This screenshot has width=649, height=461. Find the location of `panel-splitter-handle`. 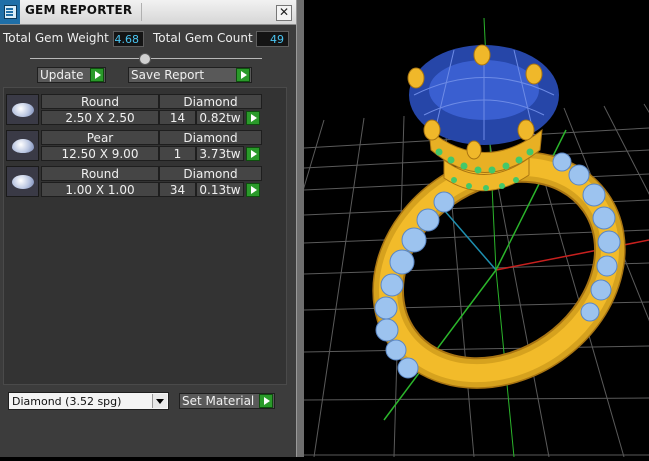

panel-splitter-handle is located at coordinates (145, 59).